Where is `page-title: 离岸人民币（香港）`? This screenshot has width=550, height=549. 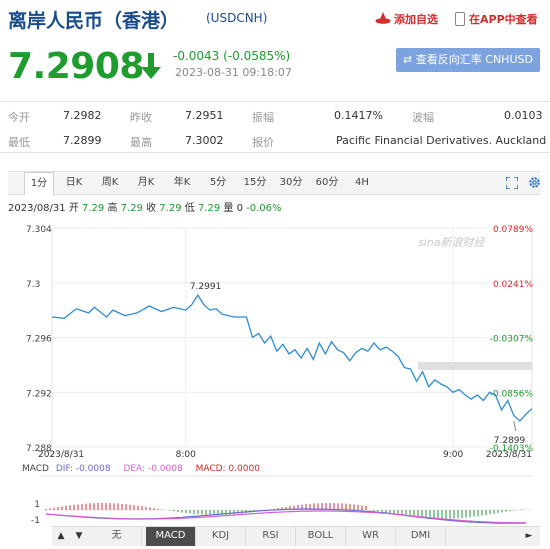
page-title: 离岸人民币（香港） is located at coordinates (94, 21).